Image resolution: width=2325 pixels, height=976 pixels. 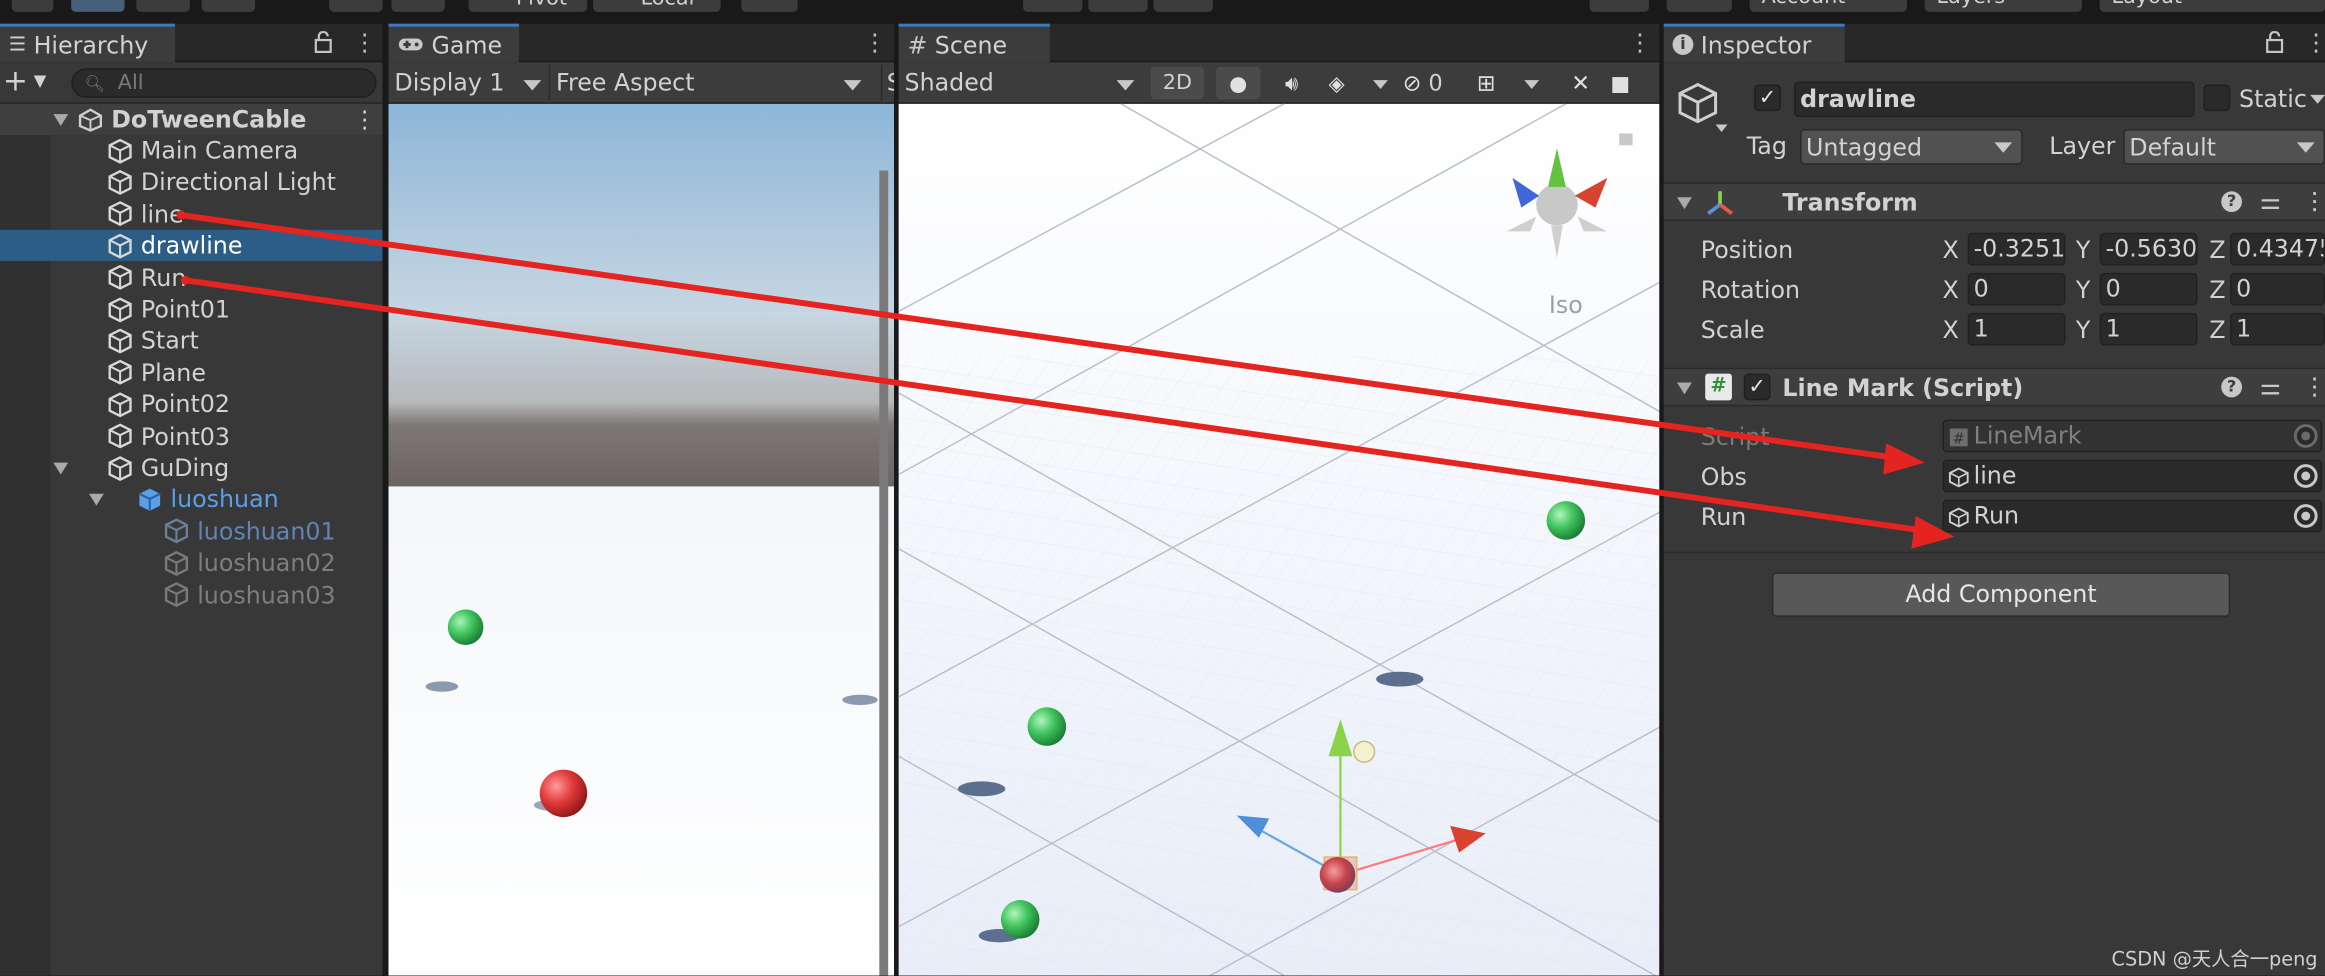 What do you see at coordinates (1699, 6) in the screenshot?
I see `cloud-button` at bounding box center [1699, 6].